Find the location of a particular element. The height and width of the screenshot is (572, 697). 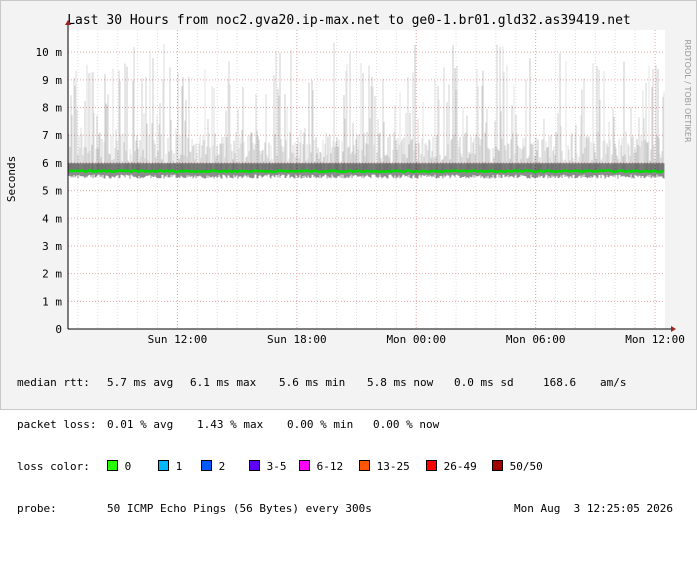

loss-now: 0.00 % now is located at coordinates (406, 424).